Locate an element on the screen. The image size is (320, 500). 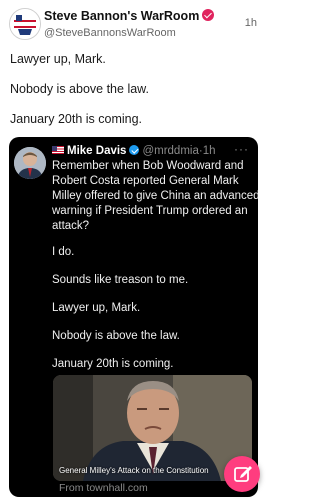
embed-author-name: Mike Davis is located at coordinates (97, 151).